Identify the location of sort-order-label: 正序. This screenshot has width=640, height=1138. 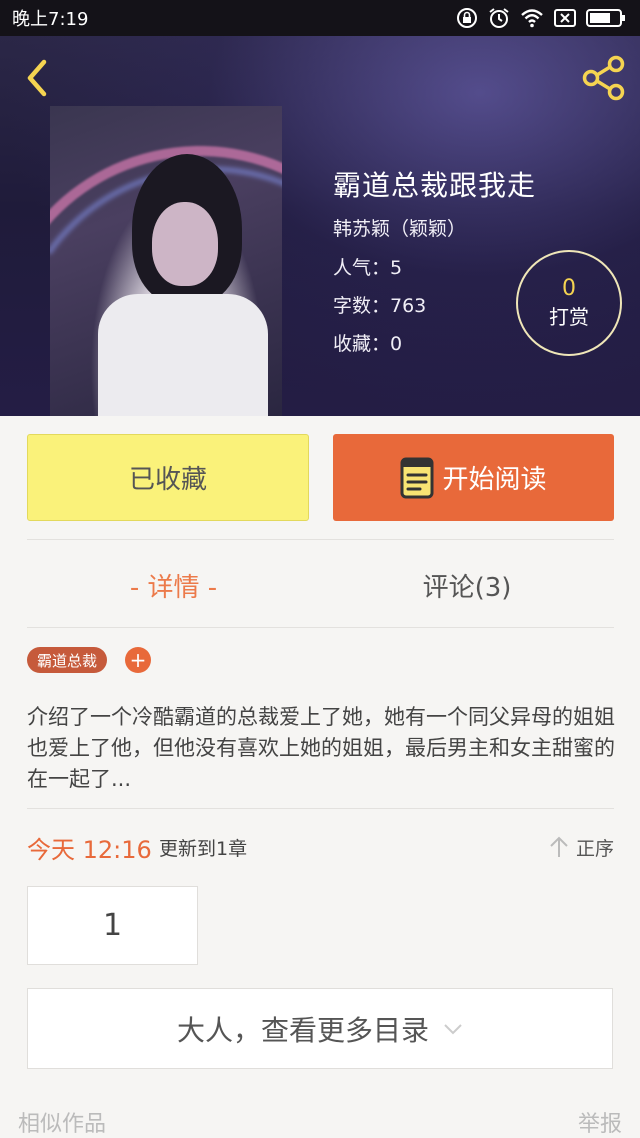
(594, 848).